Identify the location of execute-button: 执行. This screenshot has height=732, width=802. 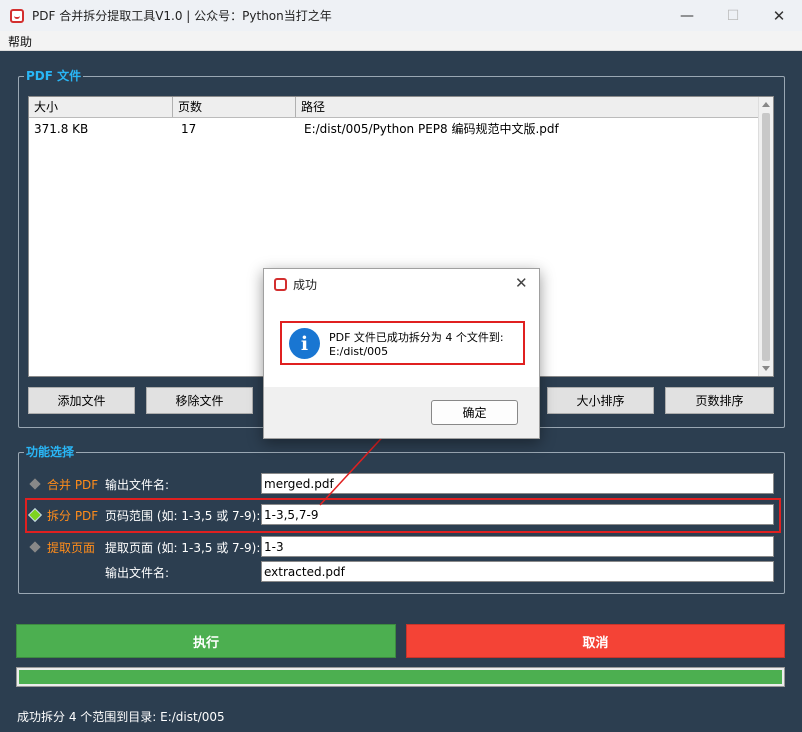
(206, 641).